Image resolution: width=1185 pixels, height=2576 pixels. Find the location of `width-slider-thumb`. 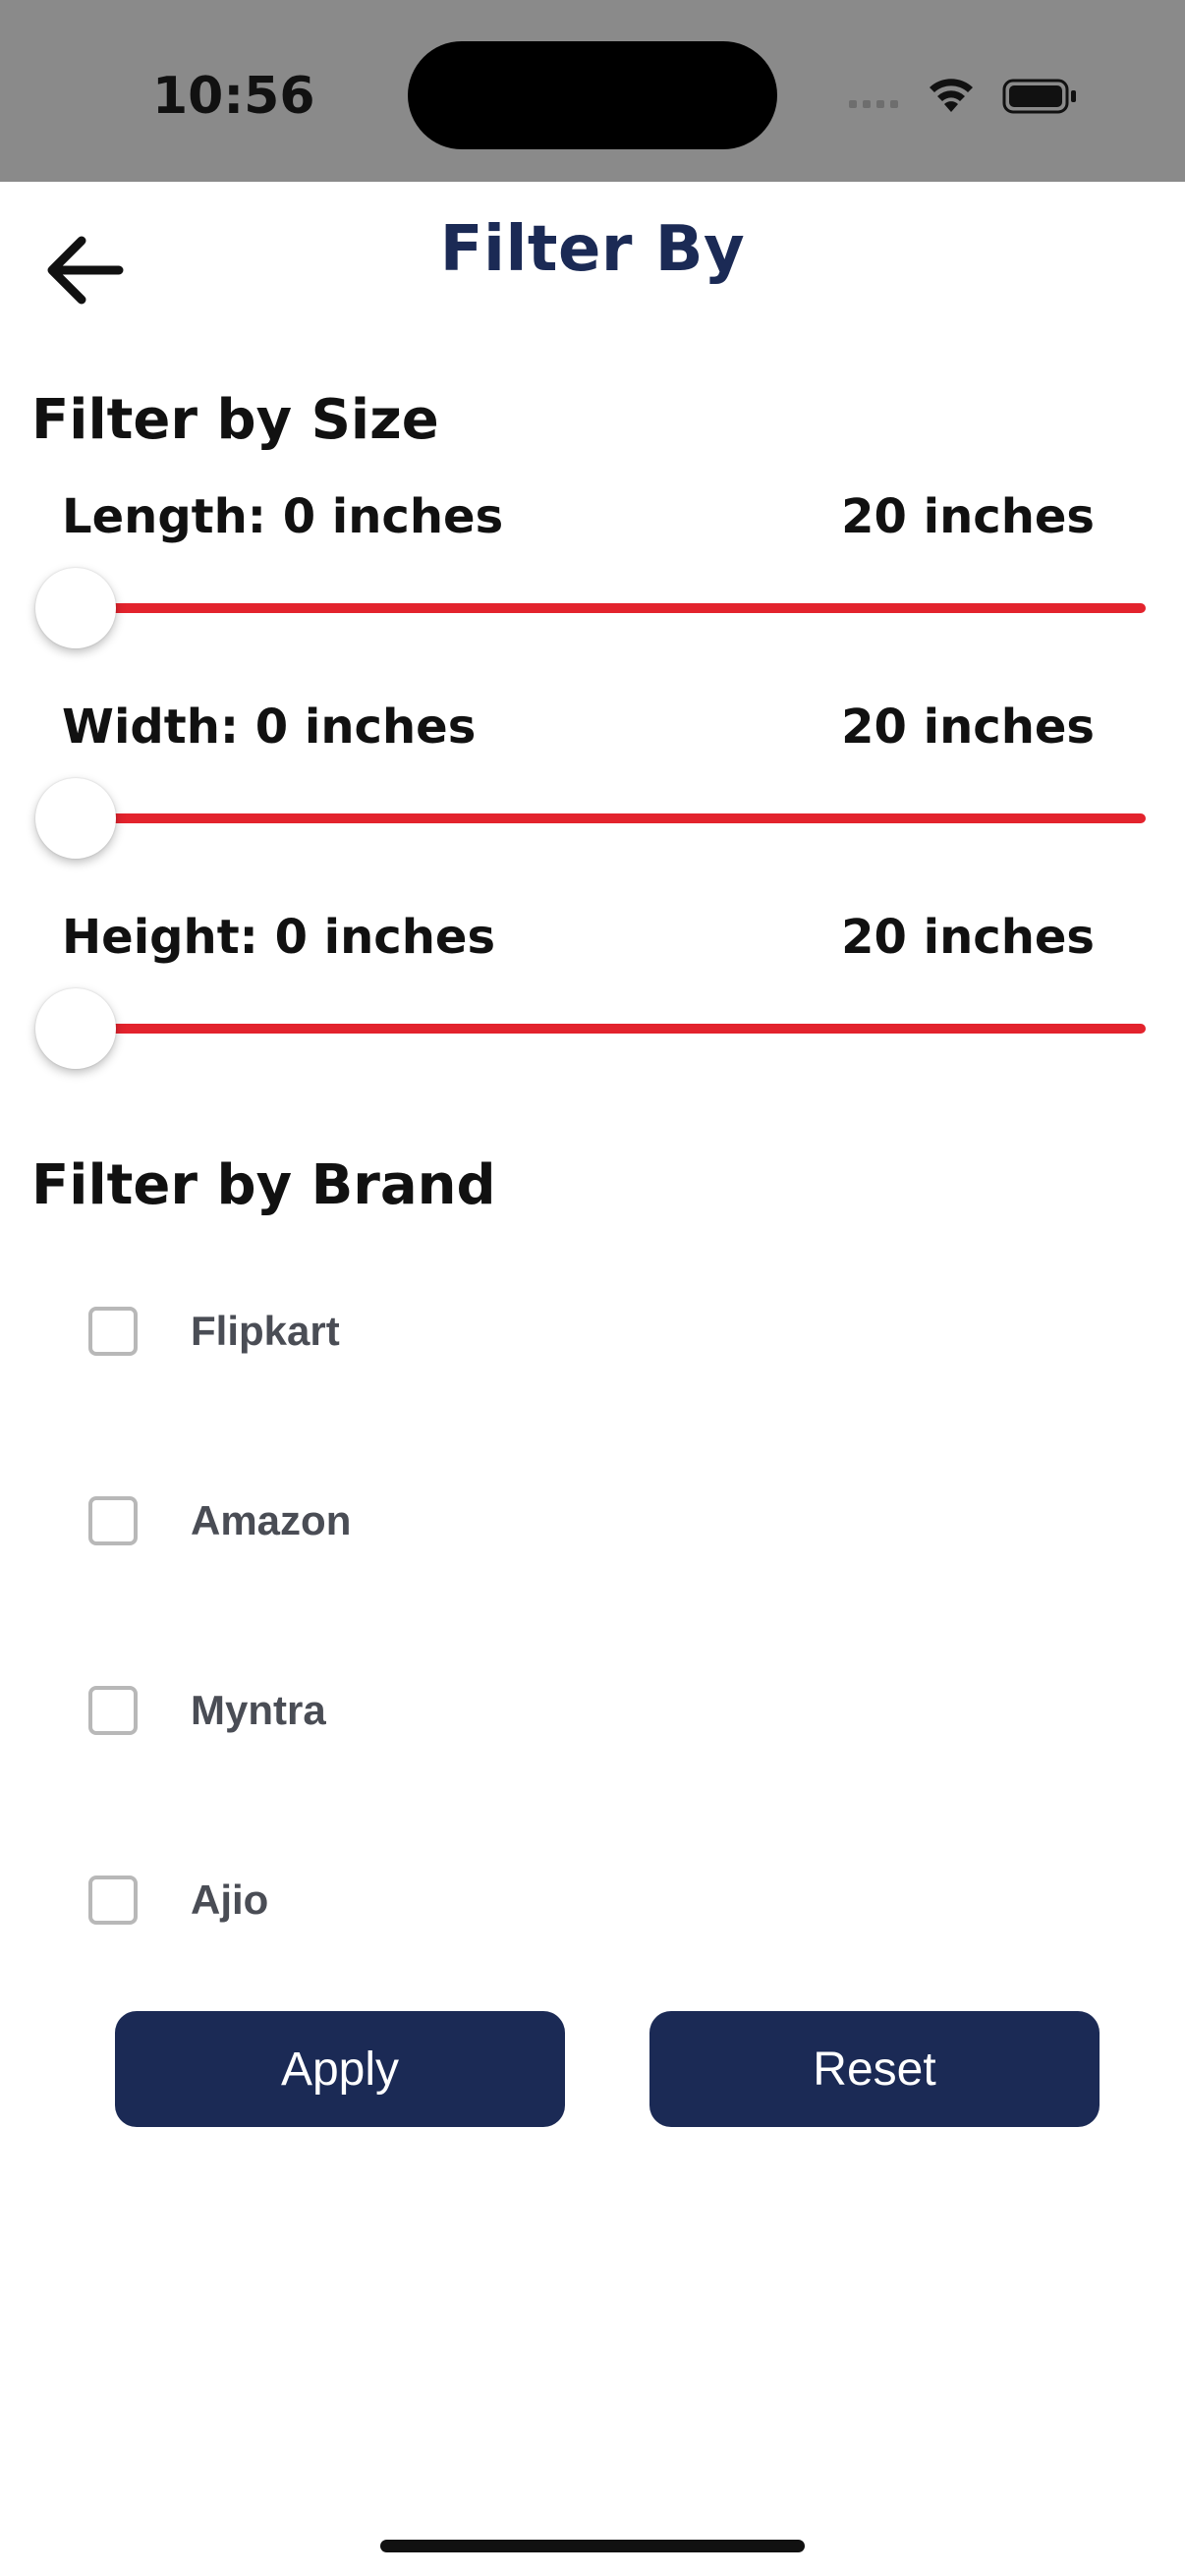

width-slider-thumb is located at coordinates (76, 818).